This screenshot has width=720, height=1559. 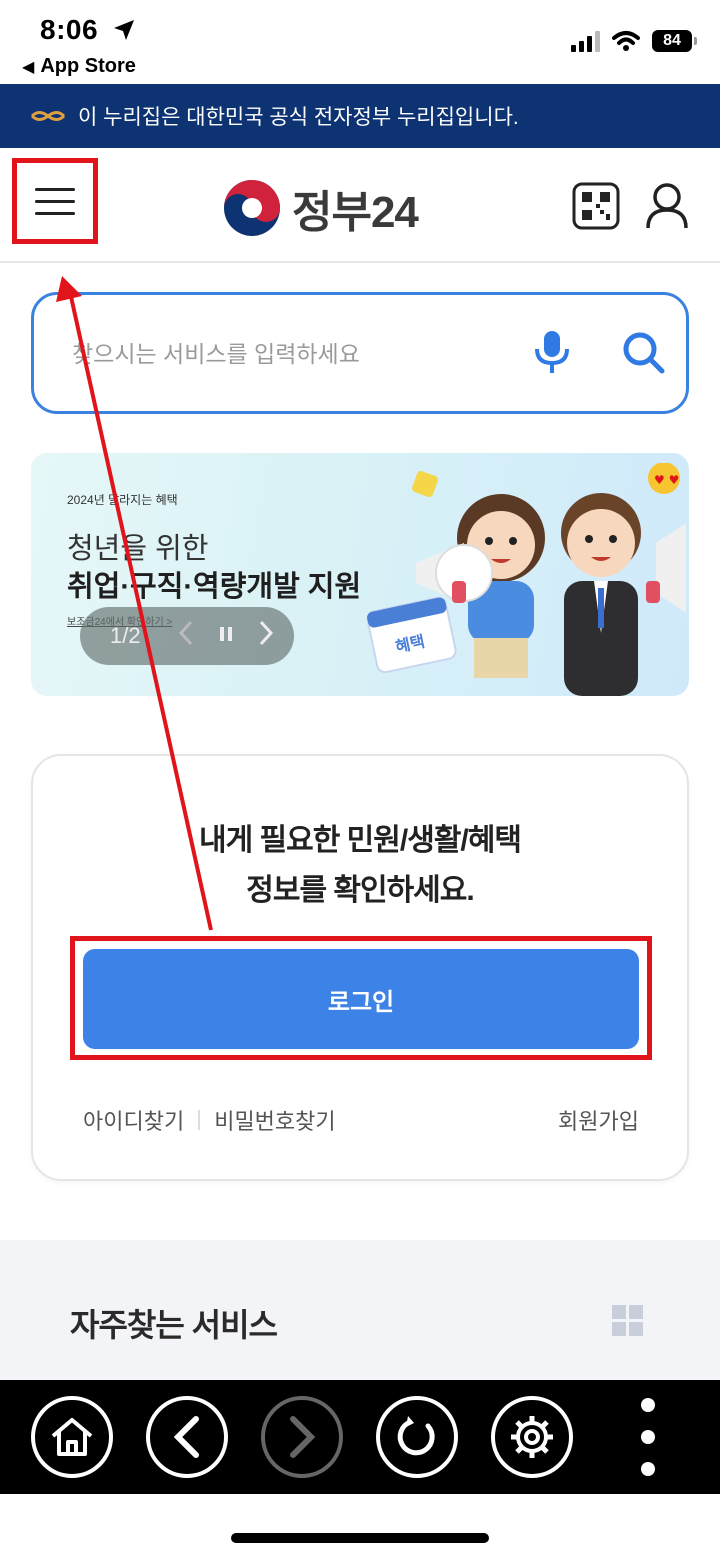 What do you see at coordinates (69, 29) in the screenshot?
I see `status-time: 8:06` at bounding box center [69, 29].